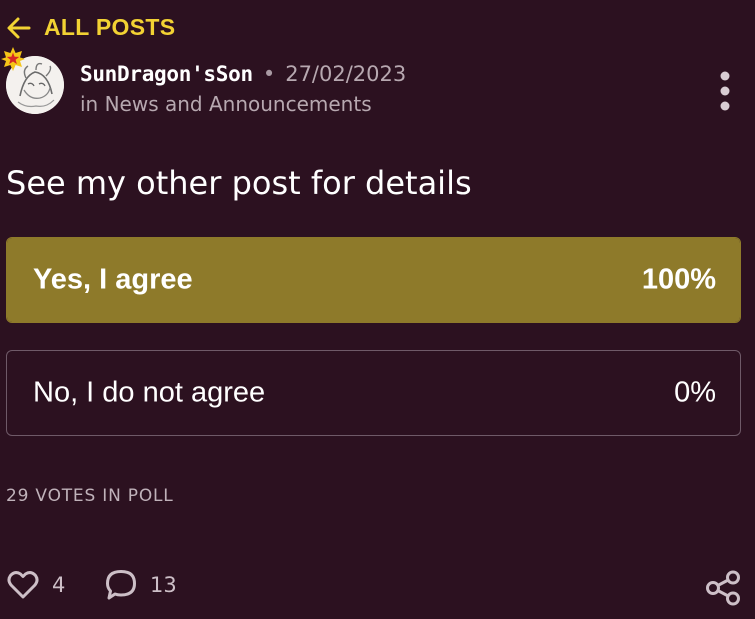 This screenshot has height=619, width=755. I want to click on share-button, so click(723, 588).